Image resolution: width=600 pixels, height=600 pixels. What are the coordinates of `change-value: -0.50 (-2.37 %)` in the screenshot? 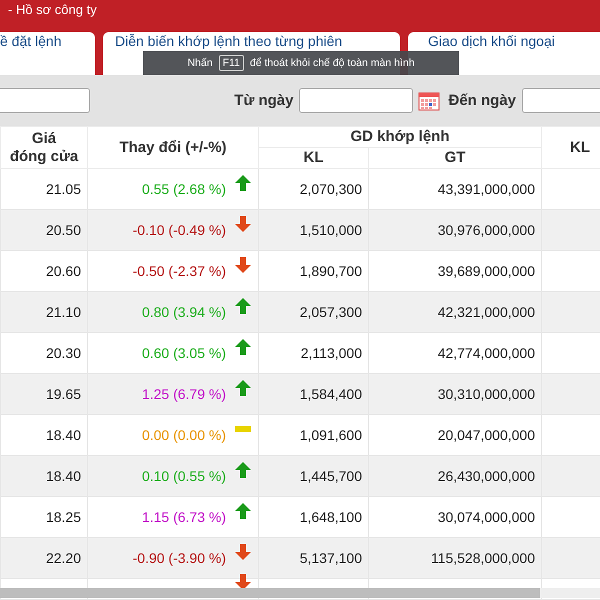 It's located at (179, 271).